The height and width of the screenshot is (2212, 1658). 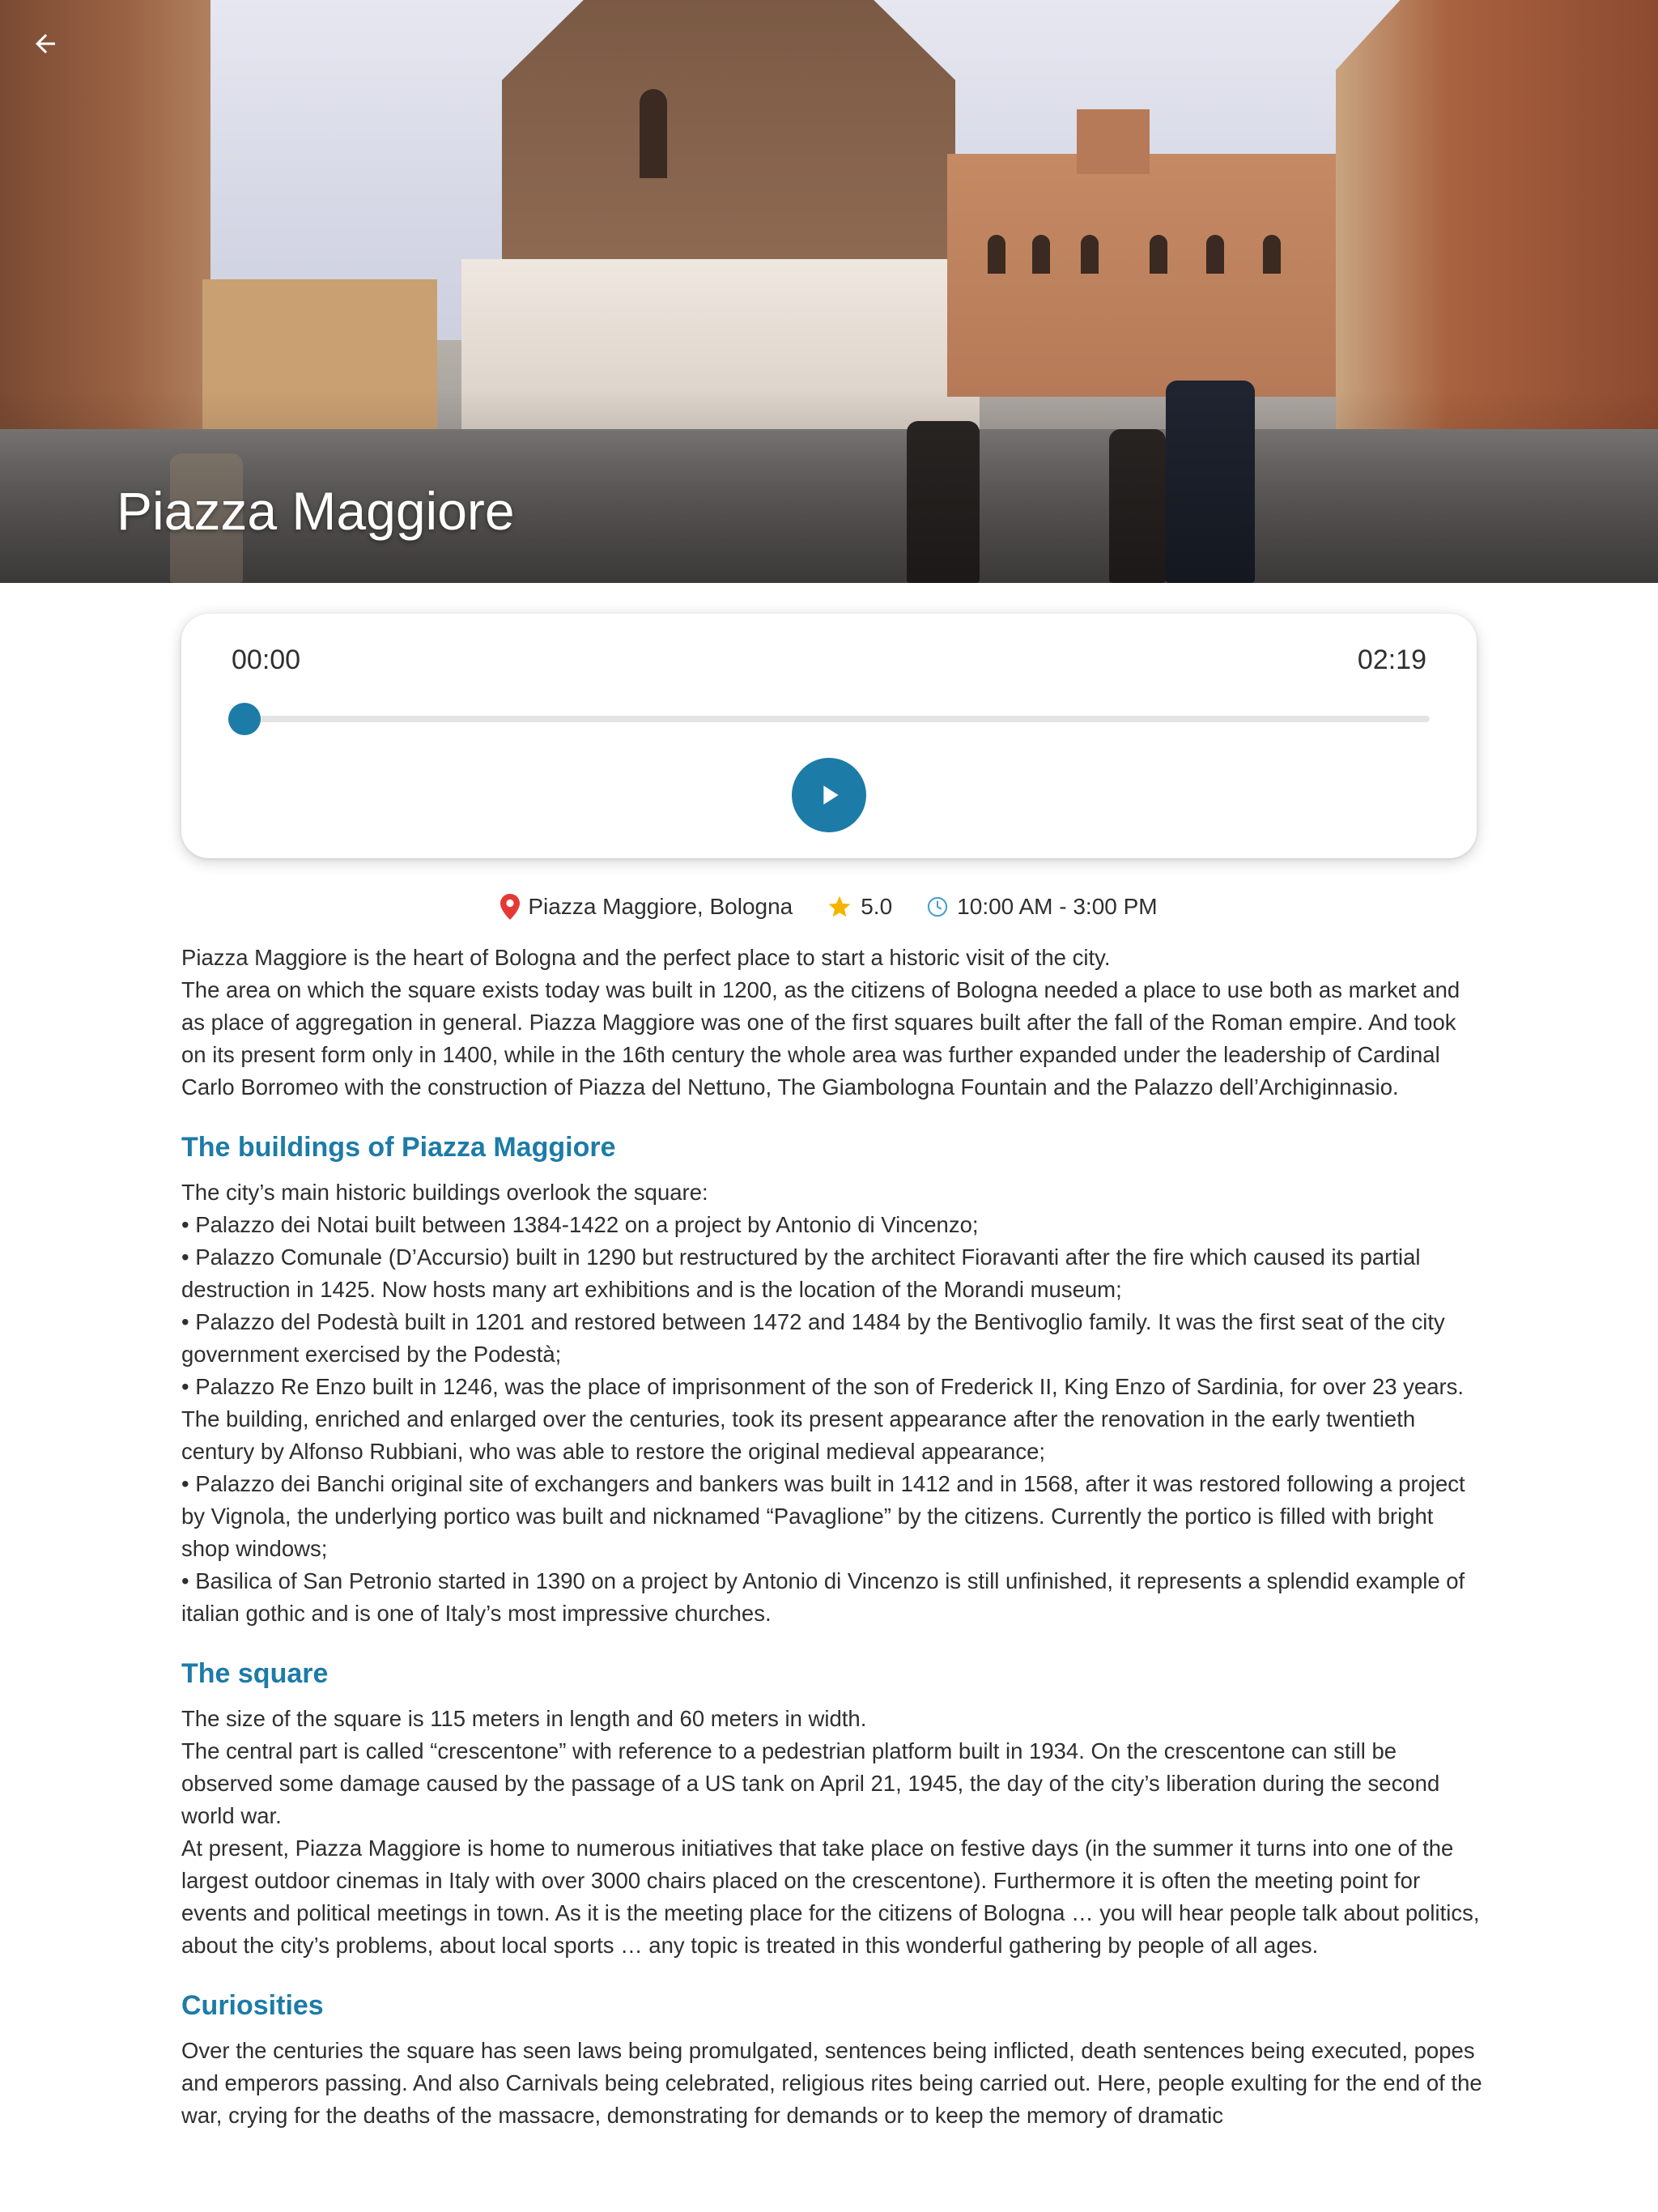 I want to click on section-heading: The square, so click(x=255, y=1674).